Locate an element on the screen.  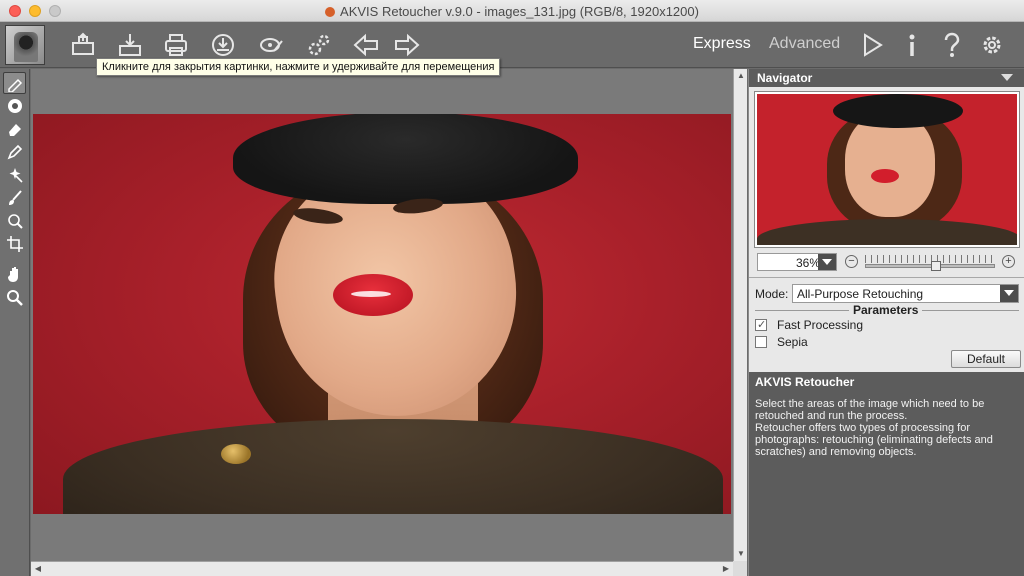
settings-button is located at coordinates (992, 45).